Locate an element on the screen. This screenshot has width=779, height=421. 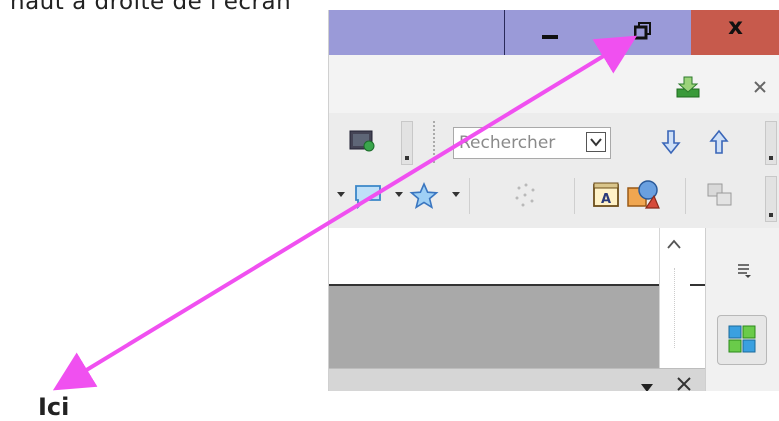
search-toolbar: Rechercher is located at coordinates (554, 140).